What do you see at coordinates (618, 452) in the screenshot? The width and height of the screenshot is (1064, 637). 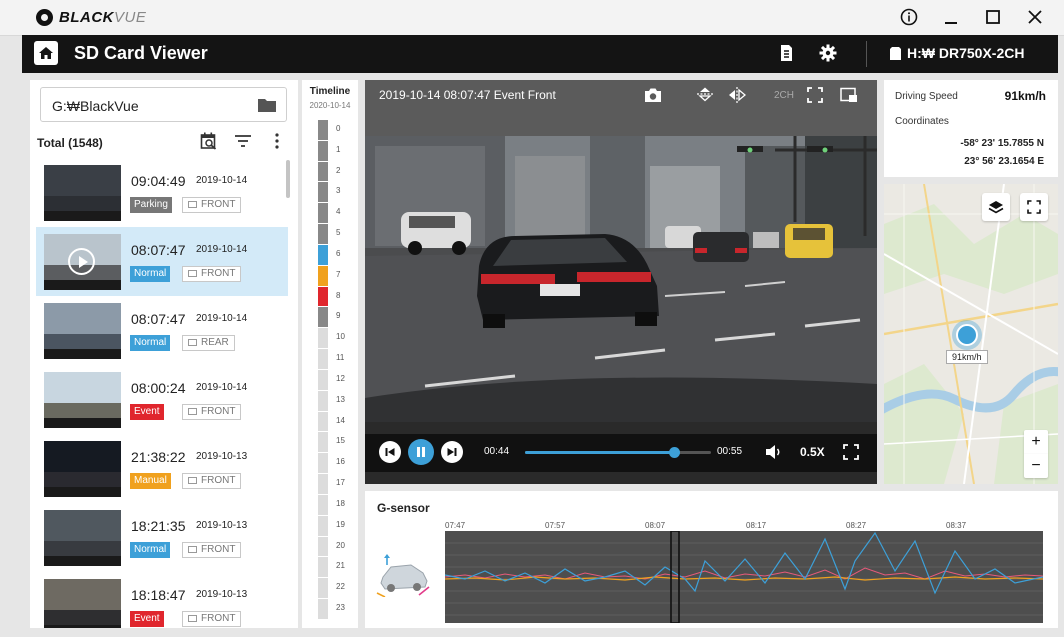 I see `seek-bar` at bounding box center [618, 452].